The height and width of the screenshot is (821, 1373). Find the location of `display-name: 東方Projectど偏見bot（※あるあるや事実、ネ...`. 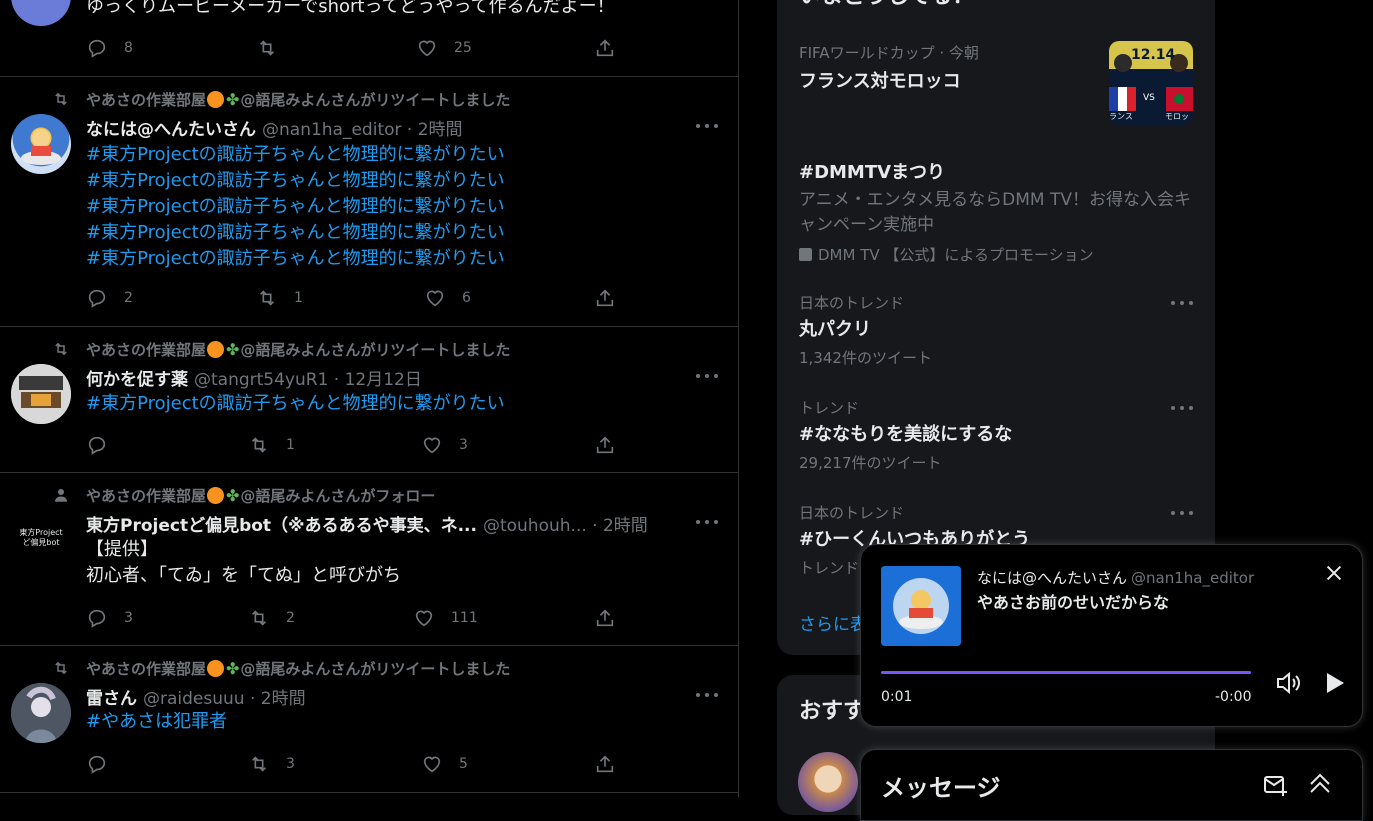

display-name: 東方Projectど偏見bot（※あるあるや事実、ネ... is located at coordinates (281, 523).